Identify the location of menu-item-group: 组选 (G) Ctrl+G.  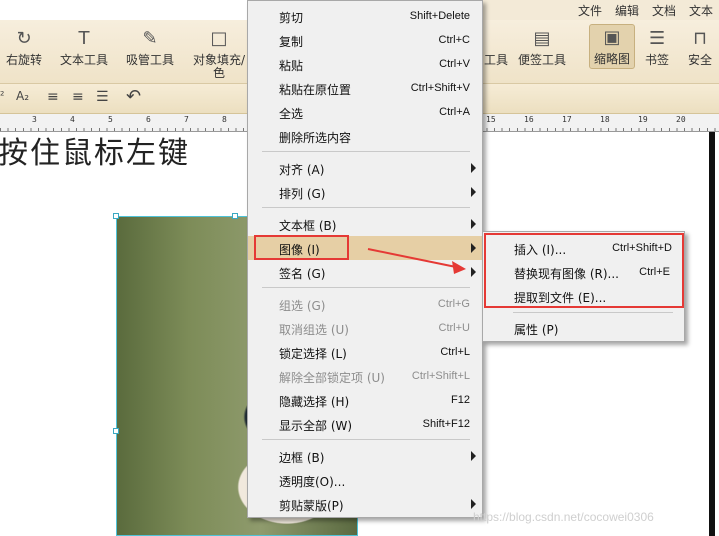
(365, 304).